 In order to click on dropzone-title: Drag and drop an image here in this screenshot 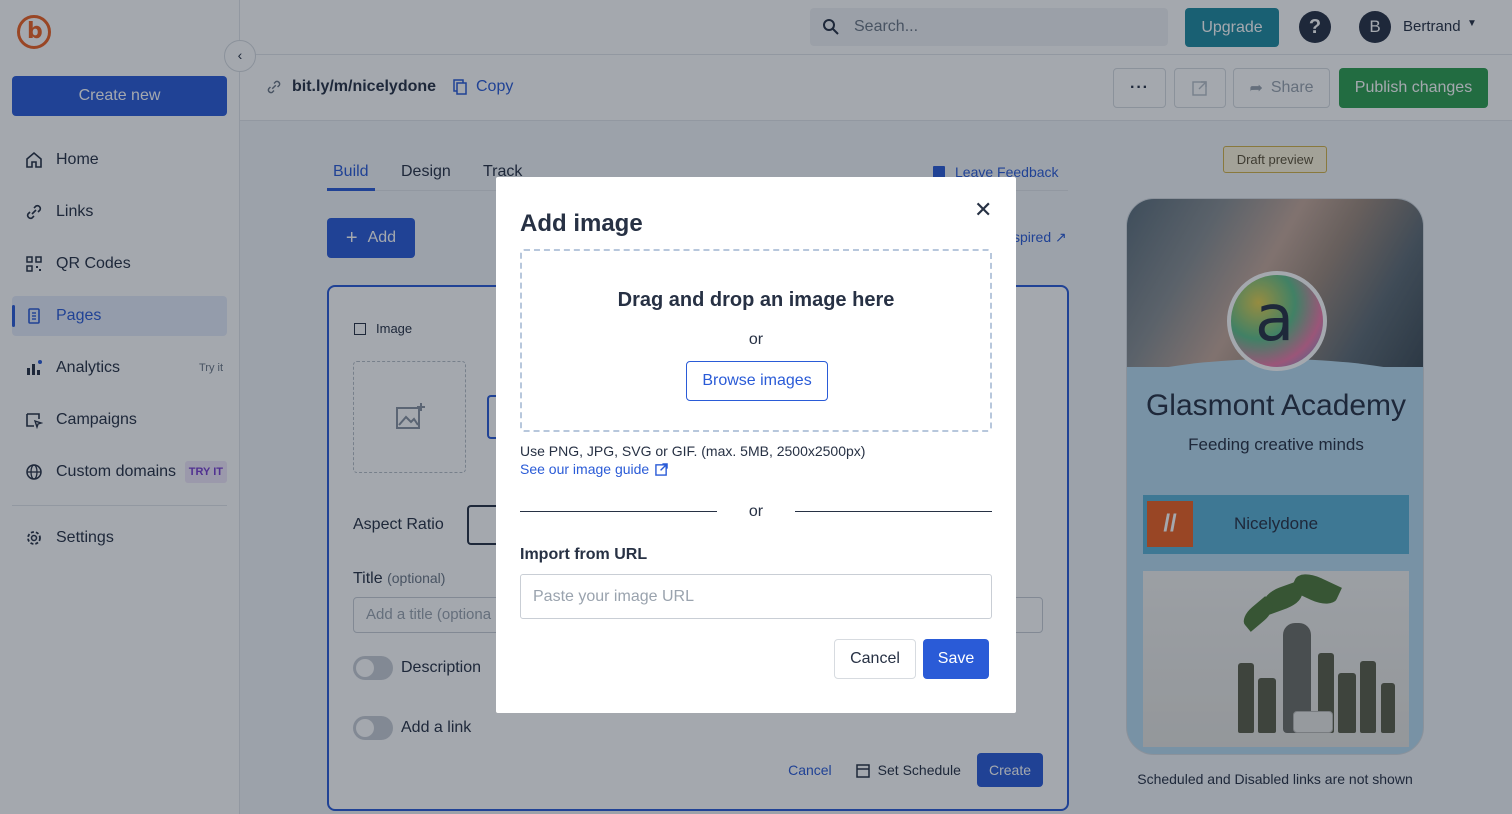, I will do `click(756, 300)`.